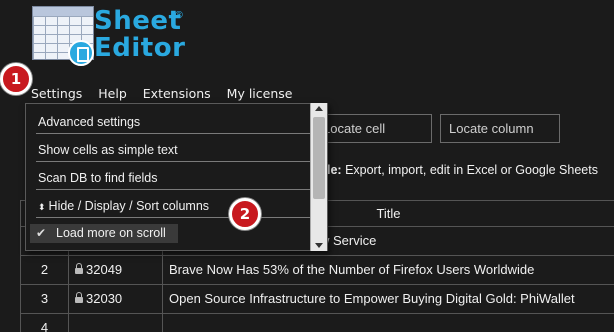 The height and width of the screenshot is (332, 614). Describe the element at coordinates (245, 214) in the screenshot. I see `step-badge-2: 2` at that location.